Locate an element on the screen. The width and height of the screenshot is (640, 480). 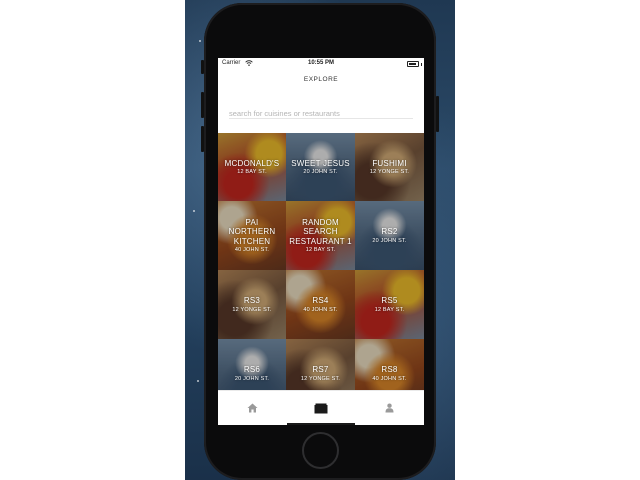
restaurant-caption: SWEET JESUS 20 JOHN ST. is located at coordinates (320, 167).